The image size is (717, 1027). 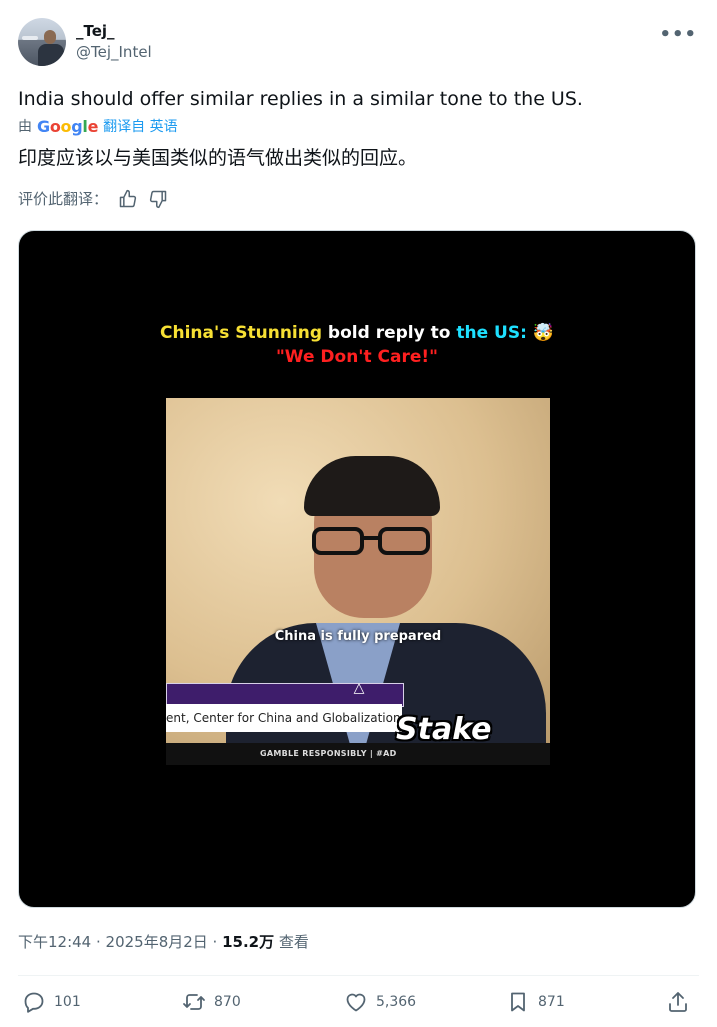 What do you see at coordinates (211, 1002) in the screenshot?
I see `repost-button: 870` at bounding box center [211, 1002].